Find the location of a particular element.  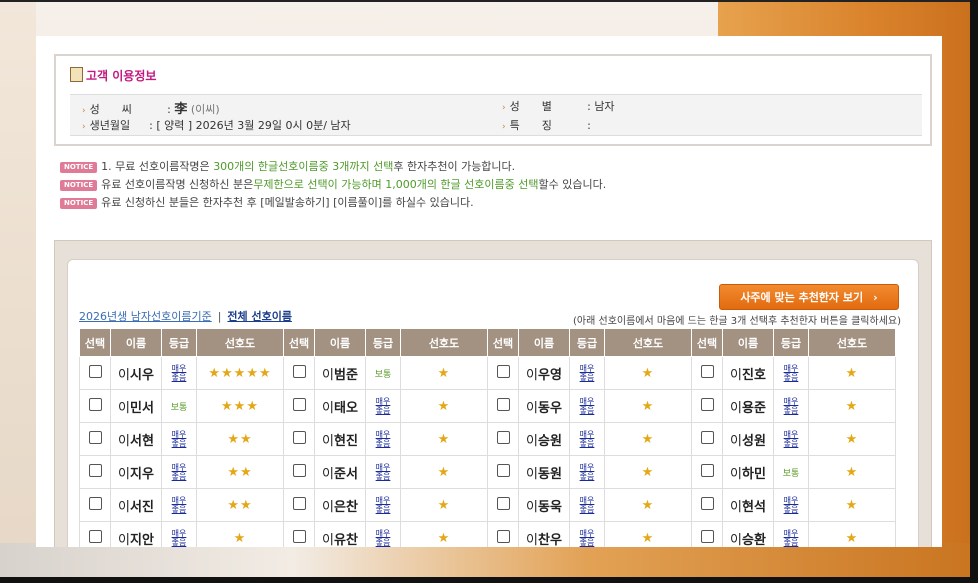

name-cell: 이시우 is located at coordinates (136, 373).